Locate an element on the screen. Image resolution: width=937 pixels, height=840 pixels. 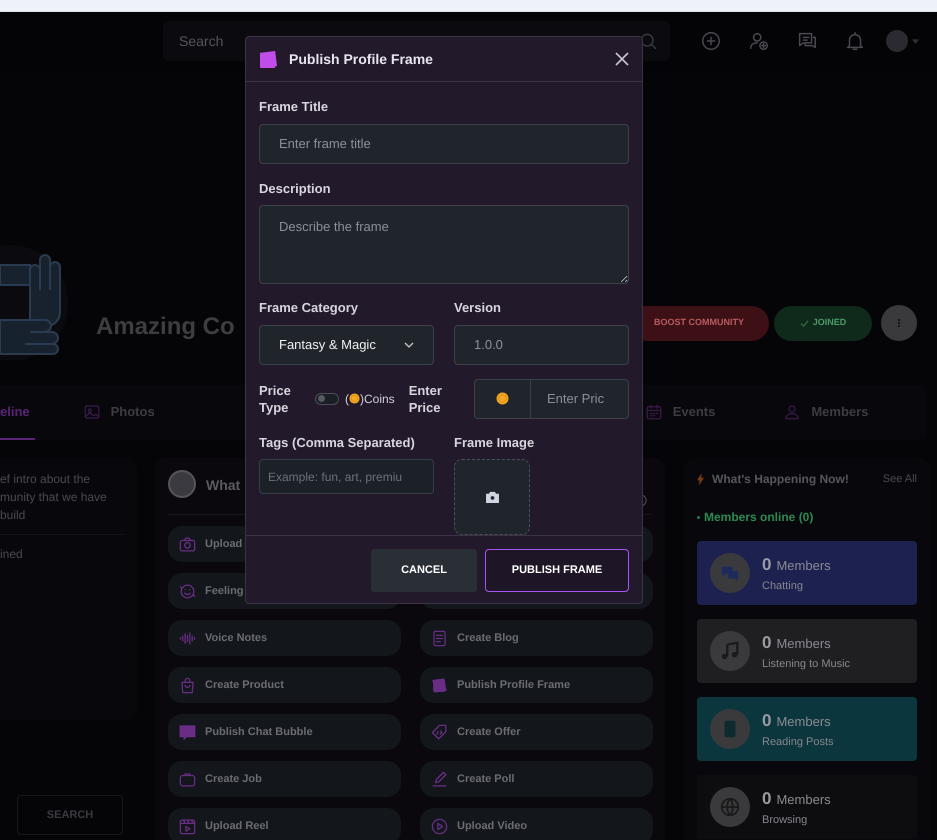
community-title: Amazing Co is located at coordinates (165, 327).